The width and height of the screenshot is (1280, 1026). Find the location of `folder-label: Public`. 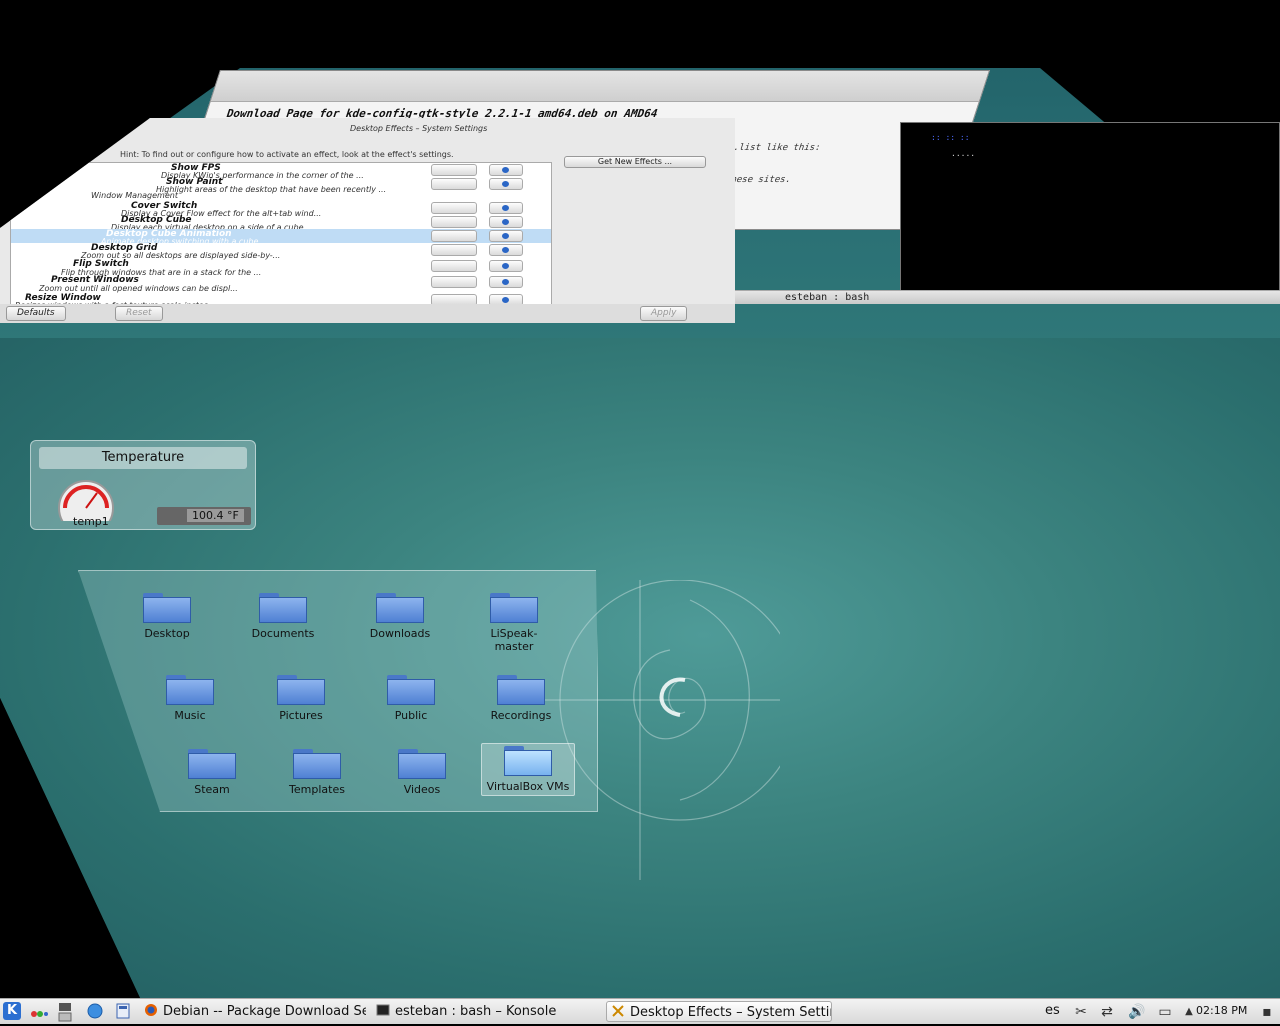

folder-label: Public is located at coordinates (411, 715).